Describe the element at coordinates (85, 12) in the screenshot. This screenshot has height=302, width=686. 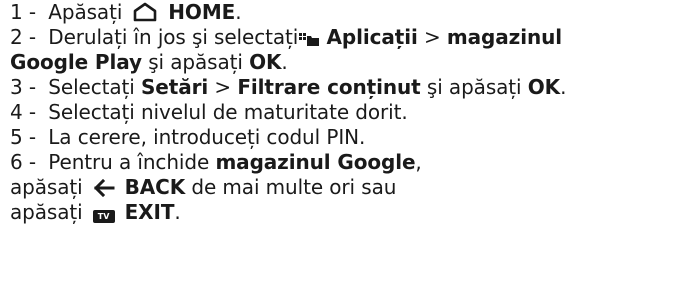
I see `step-text: Apăsați` at that location.